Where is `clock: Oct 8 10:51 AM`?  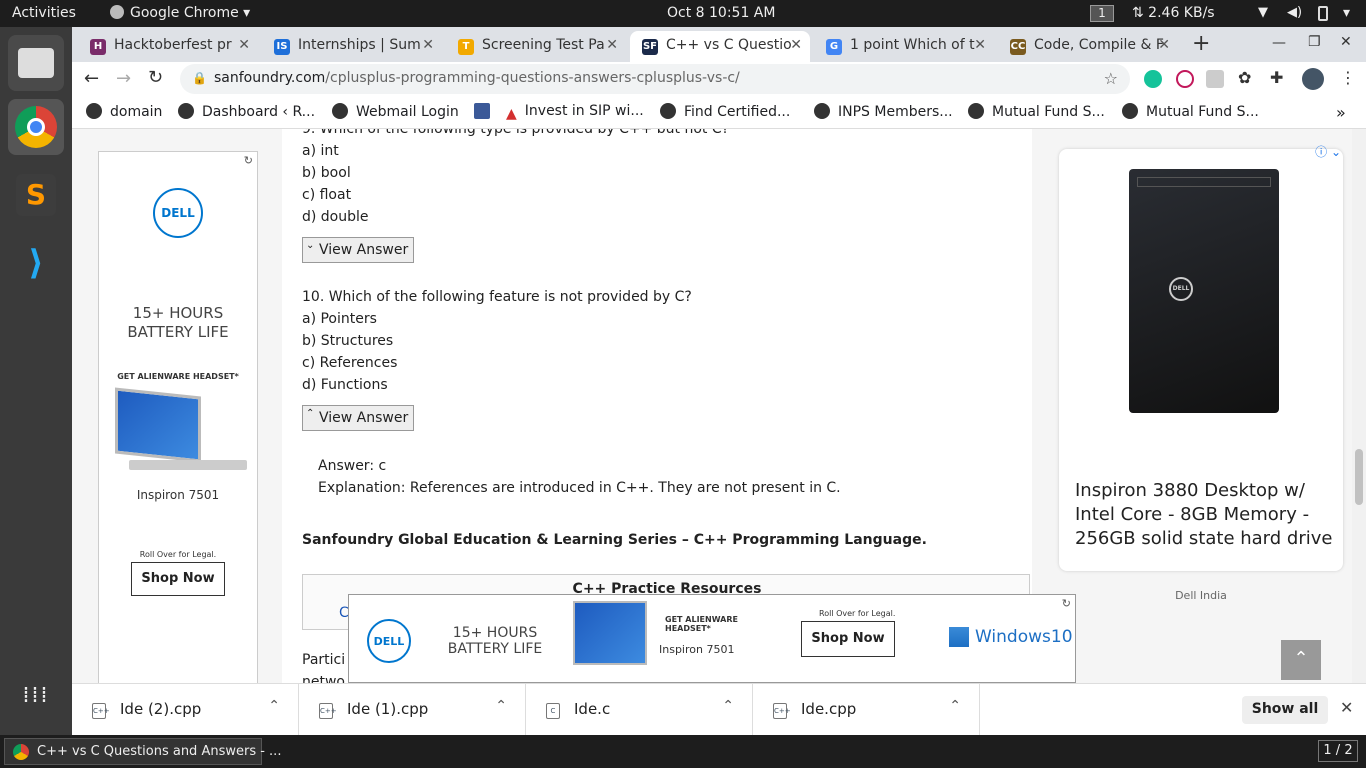 clock: Oct 8 10:51 AM is located at coordinates (721, 13).